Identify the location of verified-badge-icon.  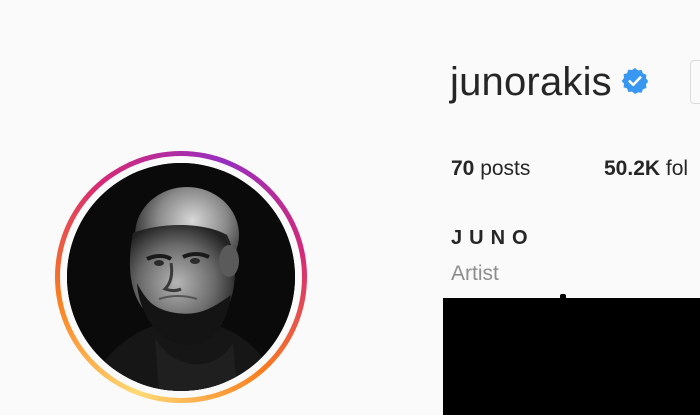
(635, 81).